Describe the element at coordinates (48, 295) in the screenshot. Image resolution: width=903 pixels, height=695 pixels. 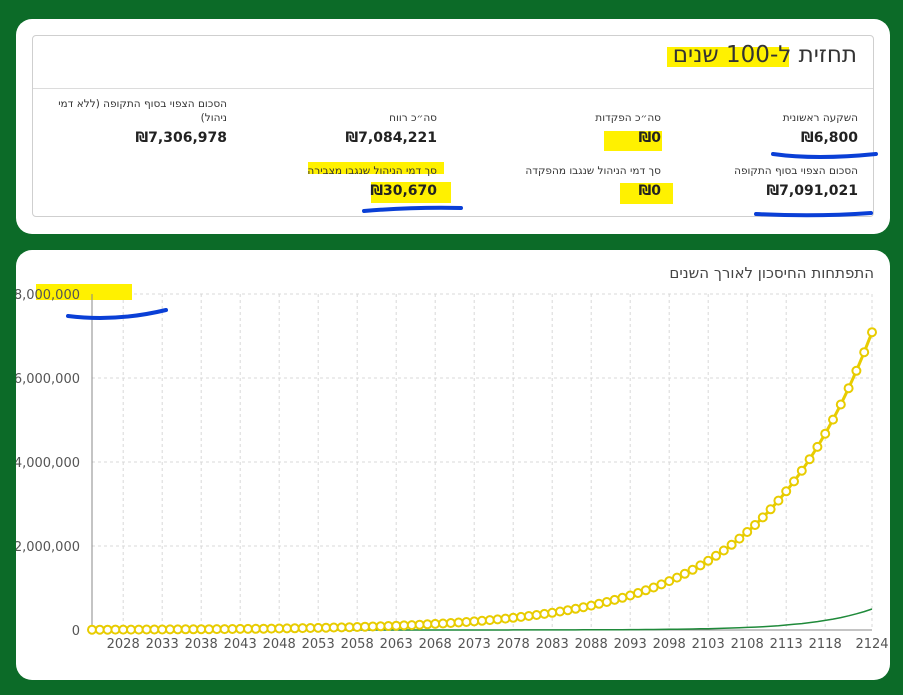
I see `y-tick-label: 8,000,000` at that location.